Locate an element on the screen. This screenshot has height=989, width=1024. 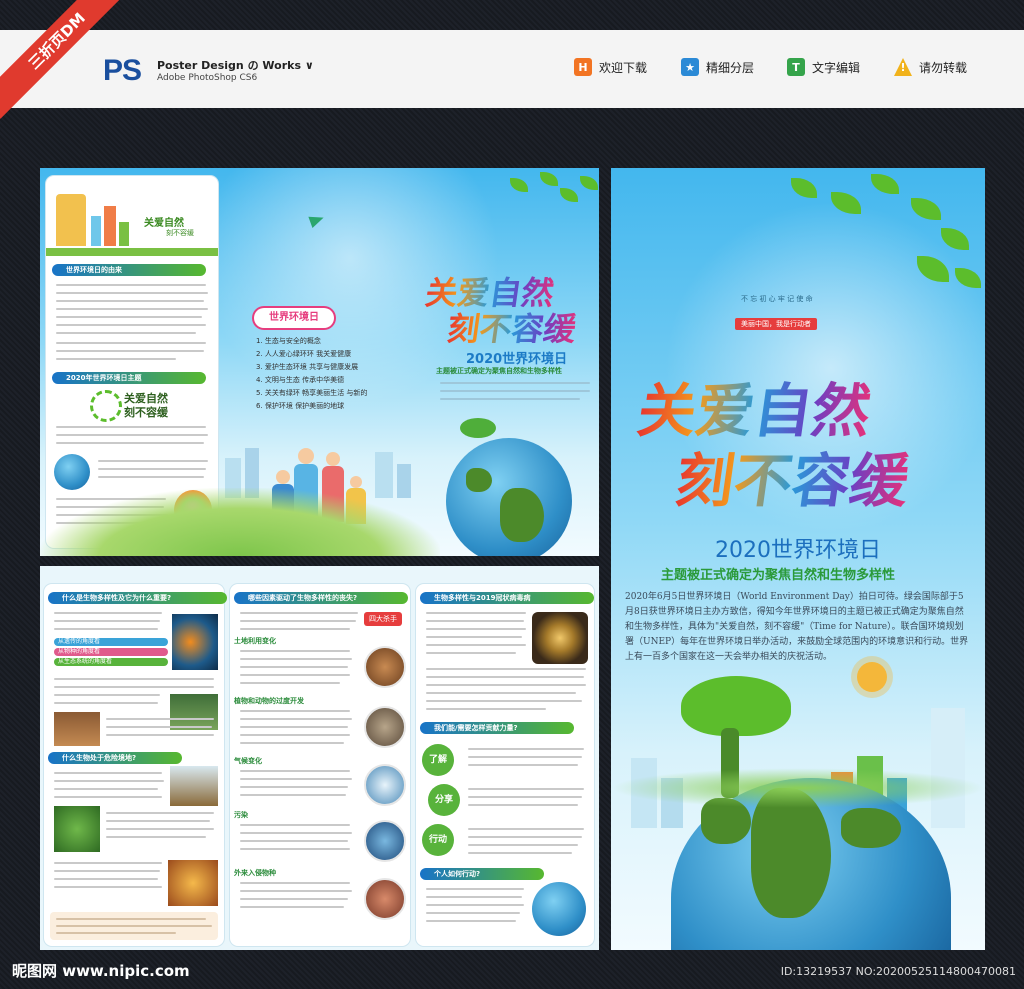
coral-reef-photo is located at coordinates (195, 642).